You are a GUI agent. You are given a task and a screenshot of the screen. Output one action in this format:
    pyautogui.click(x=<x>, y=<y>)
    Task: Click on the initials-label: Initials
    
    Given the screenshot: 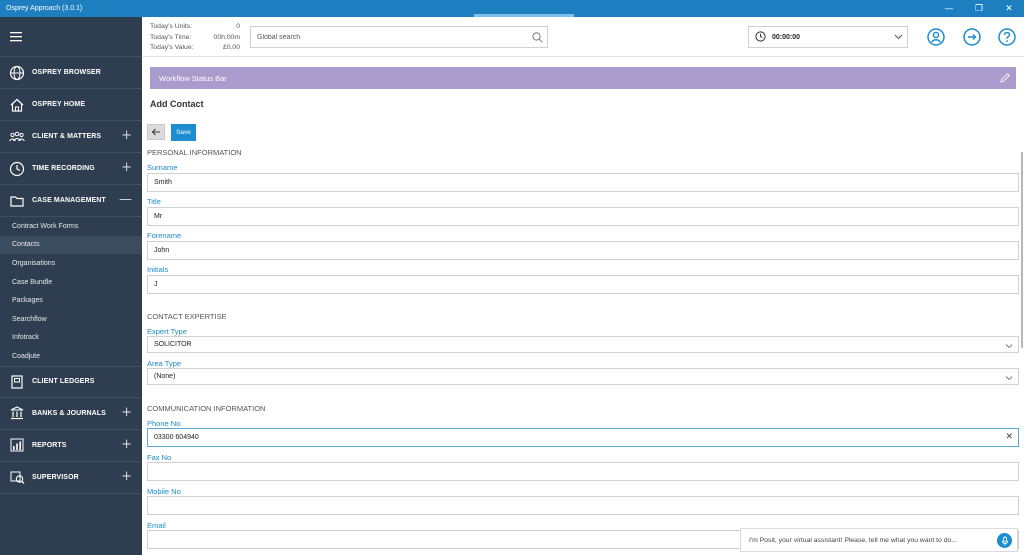 What is the action you would take?
    pyautogui.click(x=158, y=269)
    